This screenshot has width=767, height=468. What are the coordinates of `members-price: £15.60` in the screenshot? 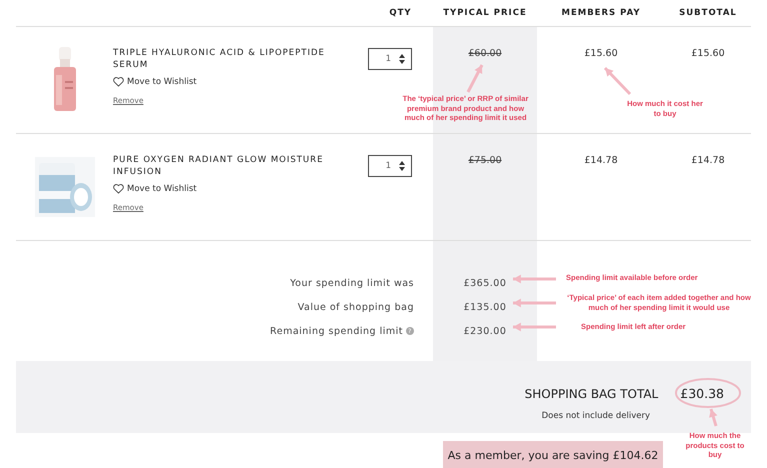 It's located at (601, 53).